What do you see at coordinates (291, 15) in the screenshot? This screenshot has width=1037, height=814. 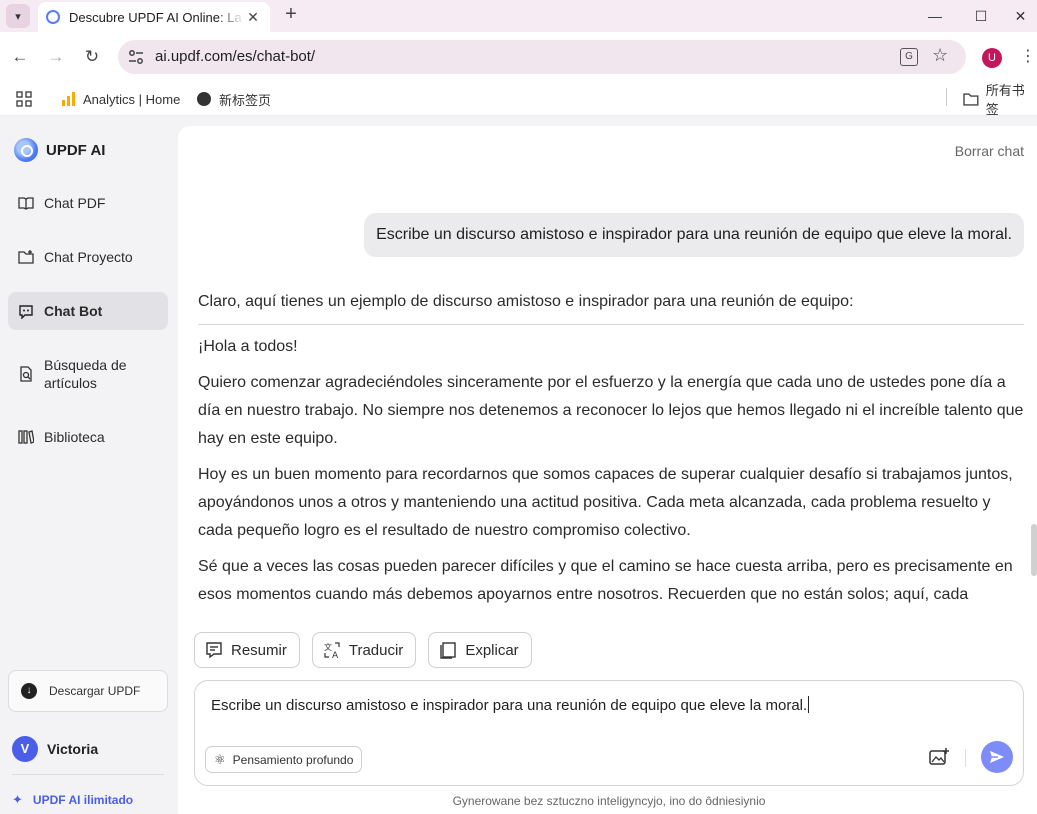 I see `new-tab-button: +` at bounding box center [291, 15].